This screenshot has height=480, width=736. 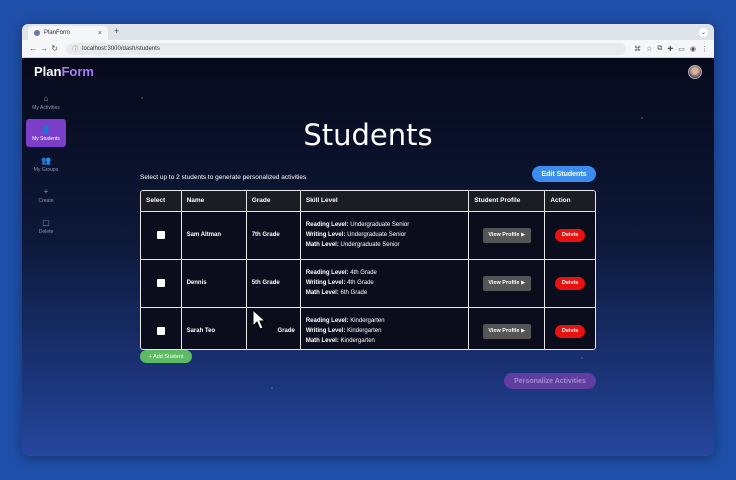 I want to click on sidebar-item-my-activities: ⌂ My Activities, so click(x=46, y=102).